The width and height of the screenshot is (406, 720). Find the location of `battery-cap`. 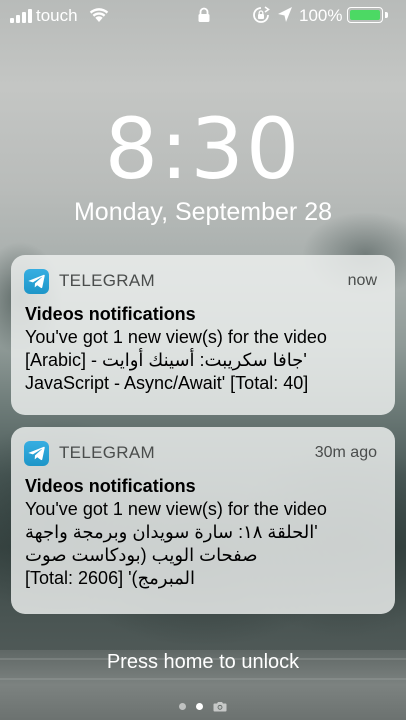

battery-cap is located at coordinates (386, 15).